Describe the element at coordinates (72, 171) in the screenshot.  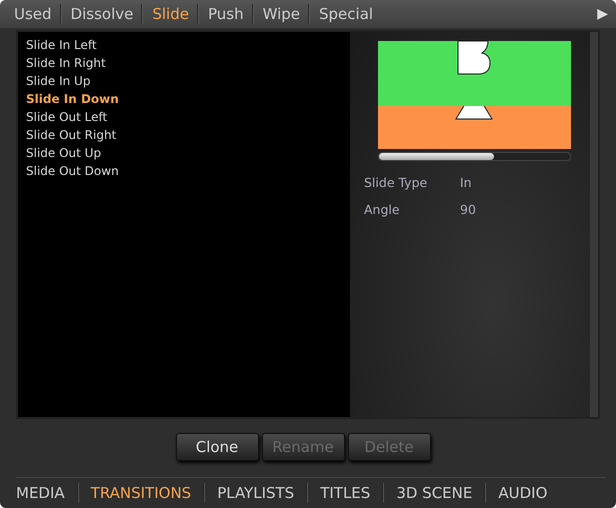
I see `transition-item: Slide Out Down` at that location.